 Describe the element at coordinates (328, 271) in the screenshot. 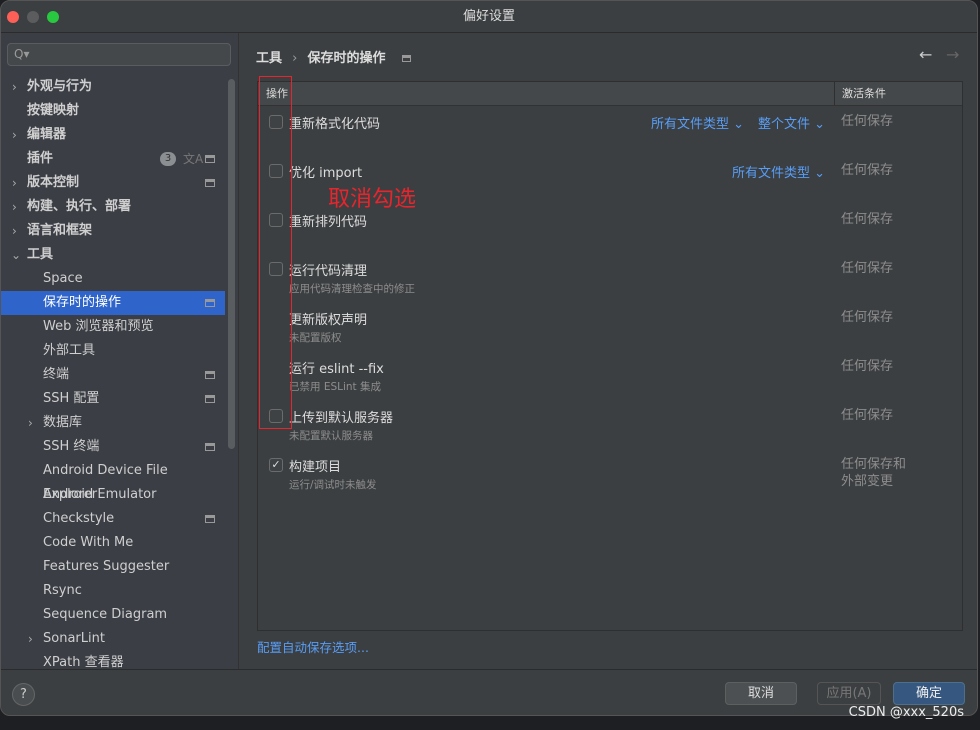

I see `action-name: 运行代码清理` at that location.